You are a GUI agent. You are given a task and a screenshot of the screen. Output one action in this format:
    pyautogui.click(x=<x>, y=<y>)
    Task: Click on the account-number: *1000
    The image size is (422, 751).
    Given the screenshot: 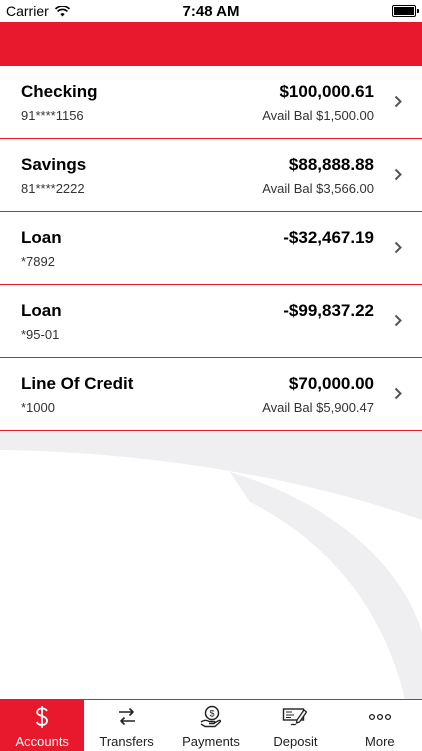 What is the action you would take?
    pyautogui.click(x=38, y=407)
    